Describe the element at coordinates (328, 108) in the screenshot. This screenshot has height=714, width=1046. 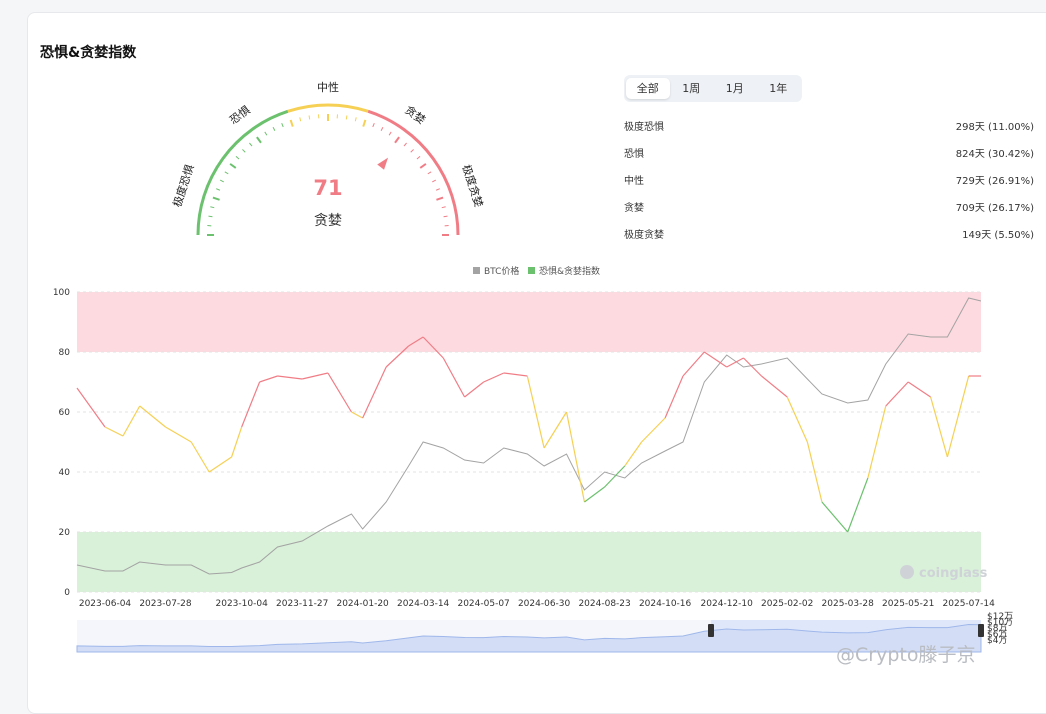
I see `gauge-arc-neutral` at that location.